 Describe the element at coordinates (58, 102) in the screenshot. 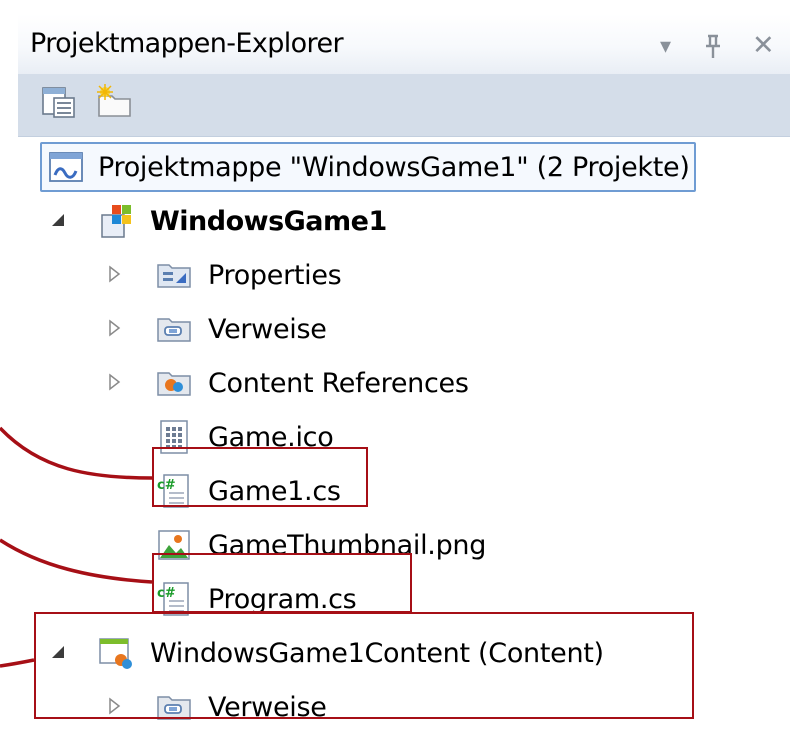

I see `properties-tool-icon` at that location.